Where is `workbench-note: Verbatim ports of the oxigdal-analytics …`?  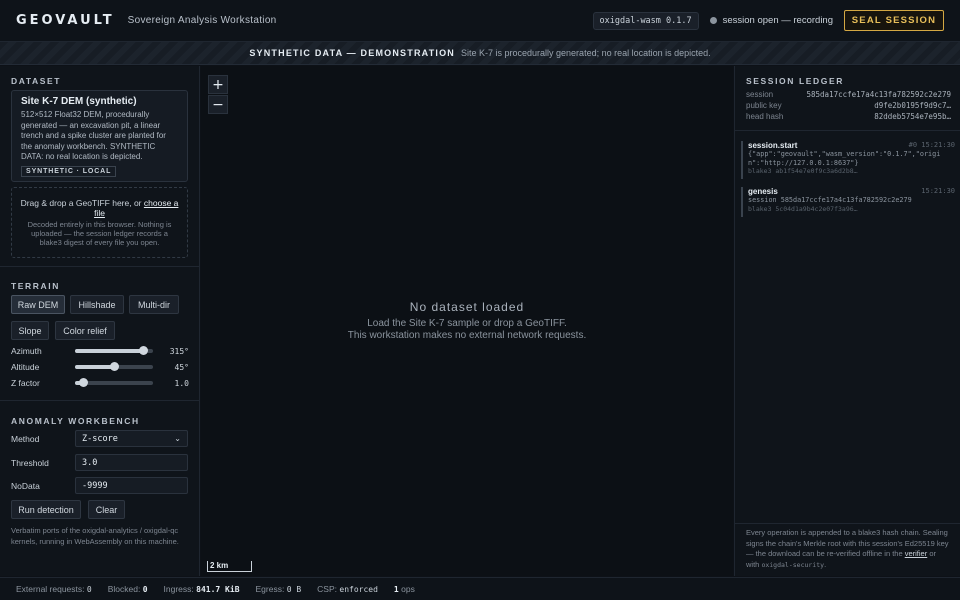 workbench-note: Verbatim ports of the oxigdal-analytics … is located at coordinates (95, 536).